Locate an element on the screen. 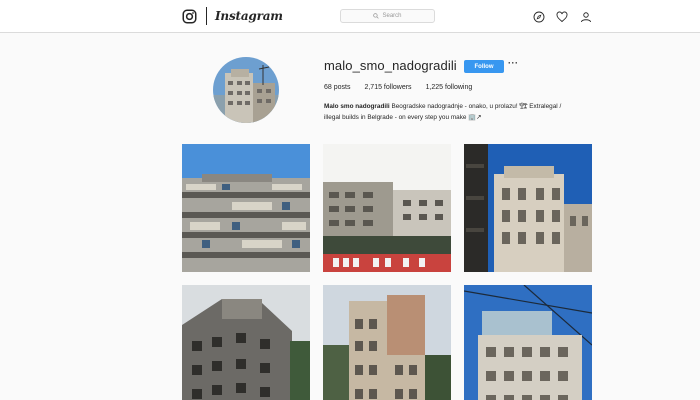 The image size is (700, 400). logo-divider is located at coordinates (206, 16).